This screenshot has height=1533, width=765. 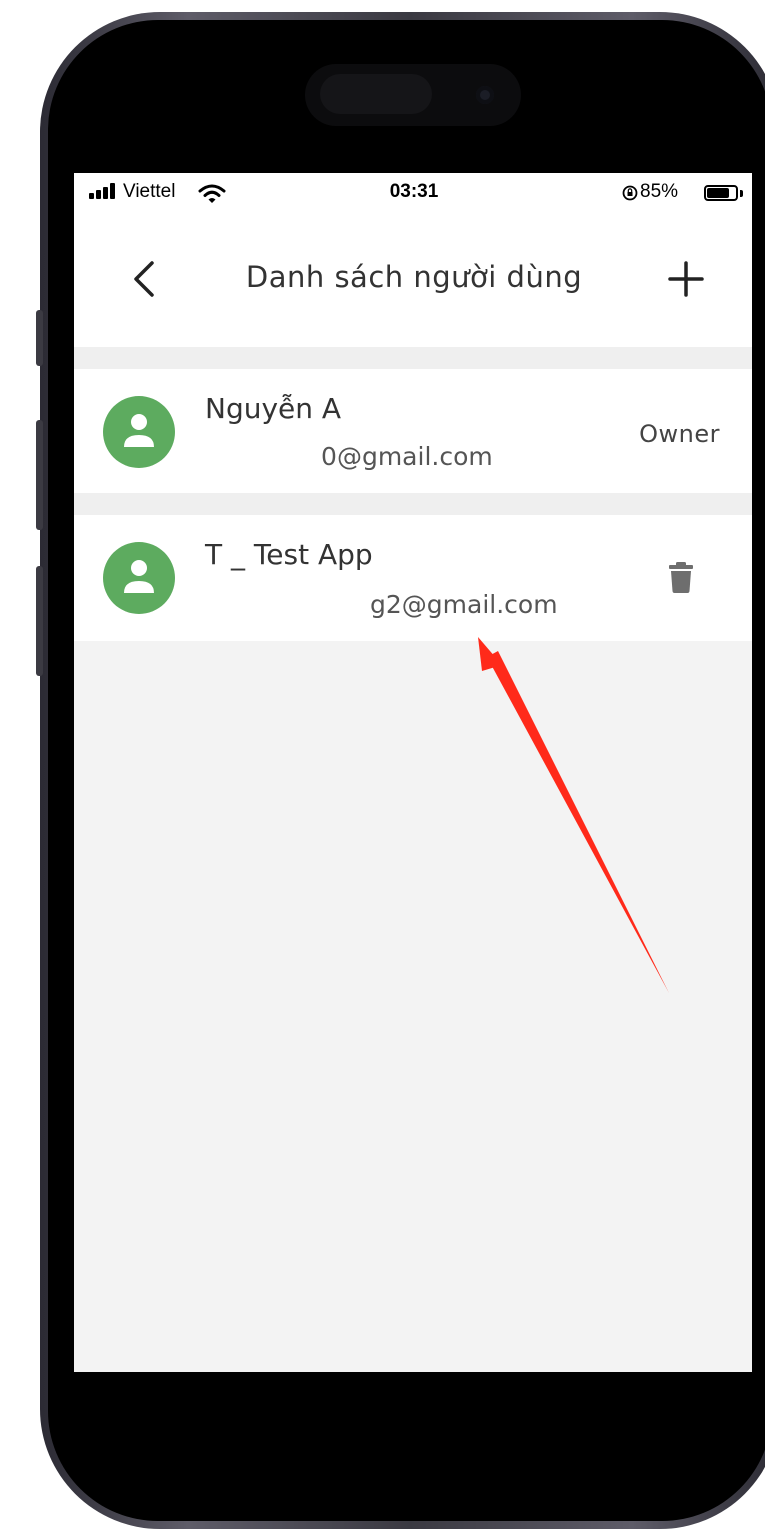 What do you see at coordinates (39, 621) in the screenshot?
I see `volume-down-button` at bounding box center [39, 621].